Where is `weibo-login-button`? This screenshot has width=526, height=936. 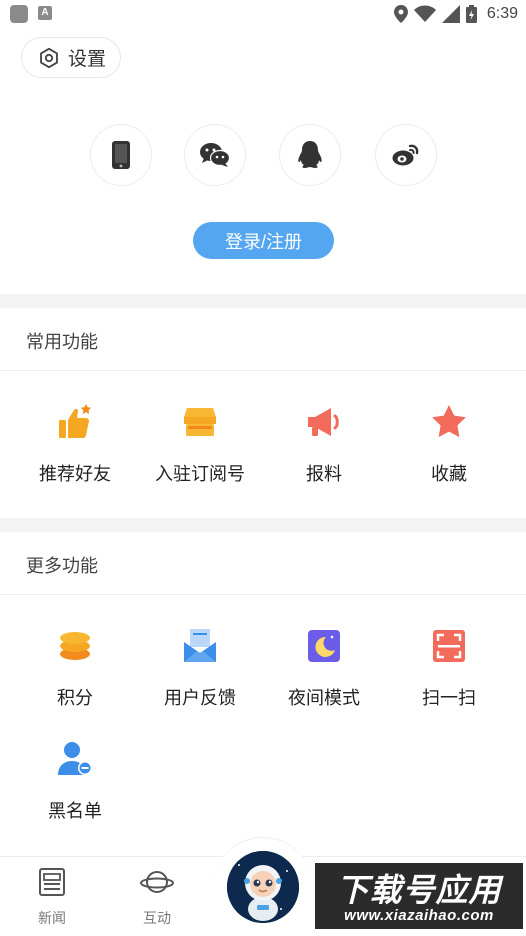
weibo-login-button is located at coordinates (406, 155).